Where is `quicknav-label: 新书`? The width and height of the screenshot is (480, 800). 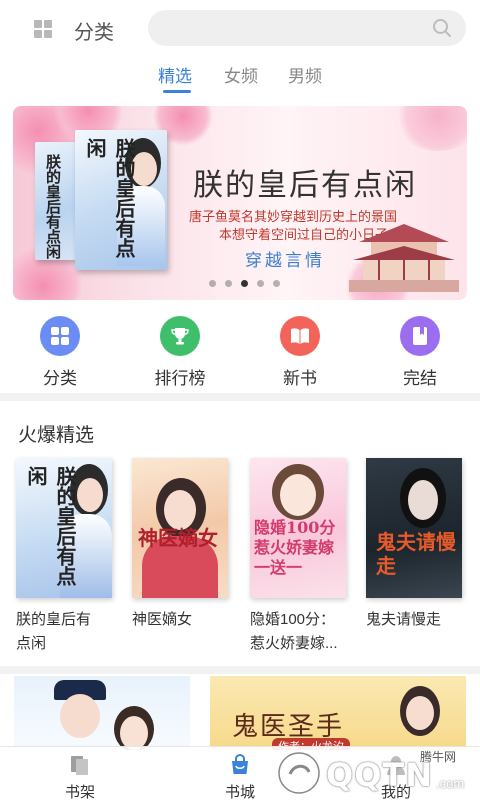 quicknav-label: 新书 is located at coordinates (300, 378).